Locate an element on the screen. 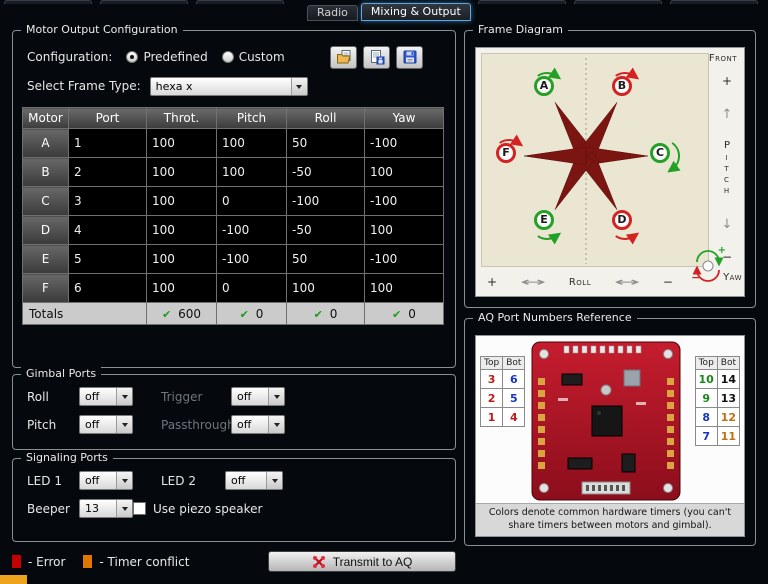 This screenshot has height=584, width=768. save-button is located at coordinates (409, 57).